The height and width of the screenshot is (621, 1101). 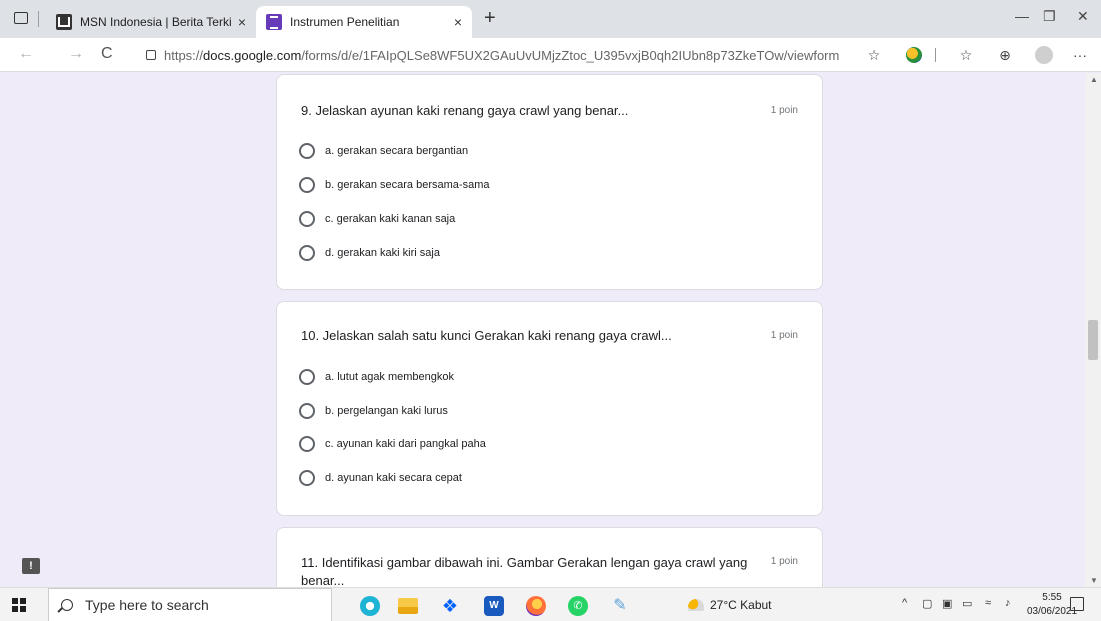 What do you see at coordinates (156, 22) in the screenshot?
I see `tab-title: MSN Indonesia | Berita Terkini H` at bounding box center [156, 22].